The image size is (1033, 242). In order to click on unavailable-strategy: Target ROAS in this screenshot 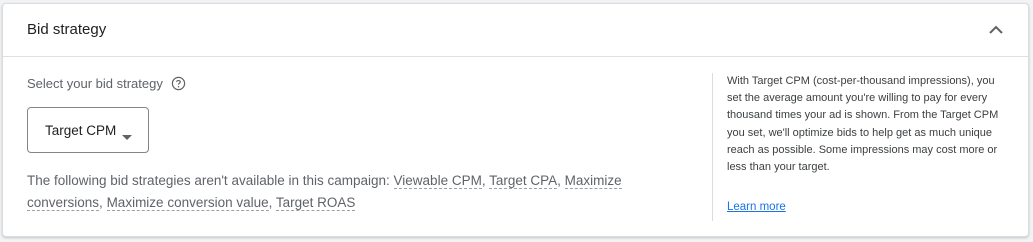, I will do `click(315, 203)`.